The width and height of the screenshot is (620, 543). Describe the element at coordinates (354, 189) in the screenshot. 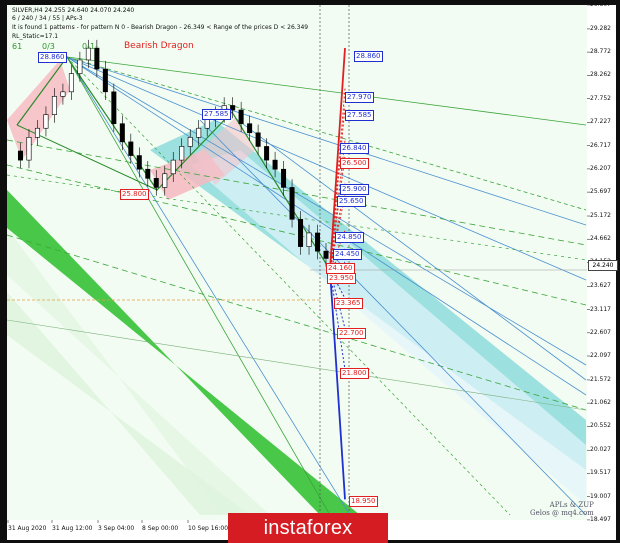

I see `price-marker-label: 25.900` at that location.